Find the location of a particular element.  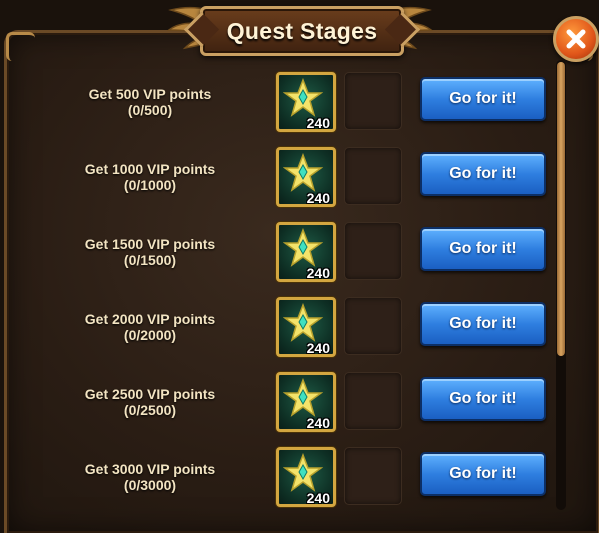

stage-label: Get 1500 VIP points is located at coordinates (150, 244).